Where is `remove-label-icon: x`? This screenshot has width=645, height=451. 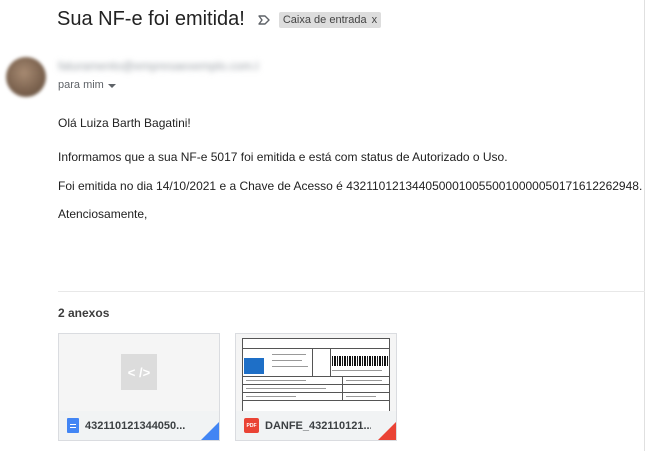
remove-label-icon: x is located at coordinates (375, 20).